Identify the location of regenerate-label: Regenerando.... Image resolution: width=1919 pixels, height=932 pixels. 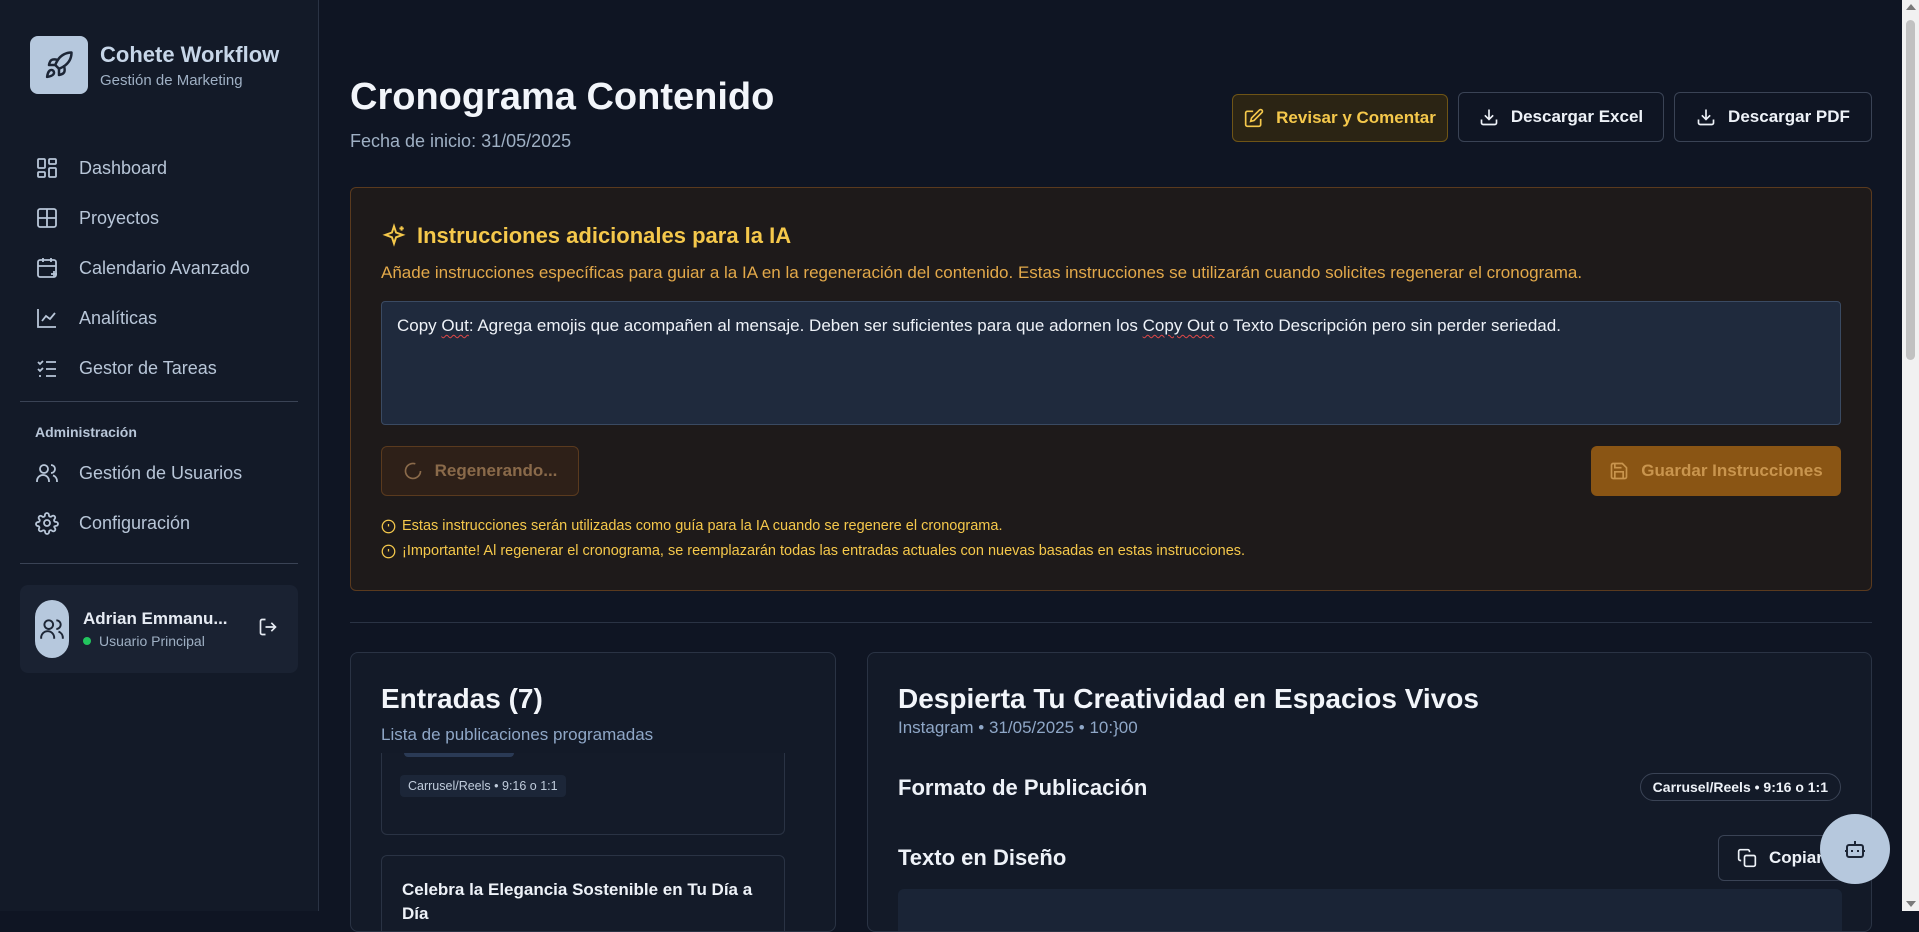
(496, 470).